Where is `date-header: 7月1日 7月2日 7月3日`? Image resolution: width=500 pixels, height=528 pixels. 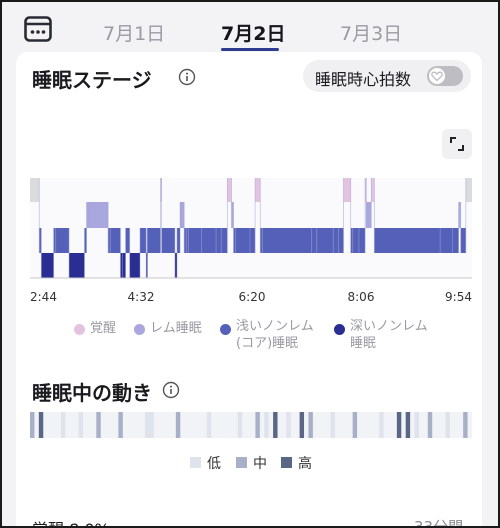 date-header: 7月1日 7月2日 7月3日 is located at coordinates (250, 30).